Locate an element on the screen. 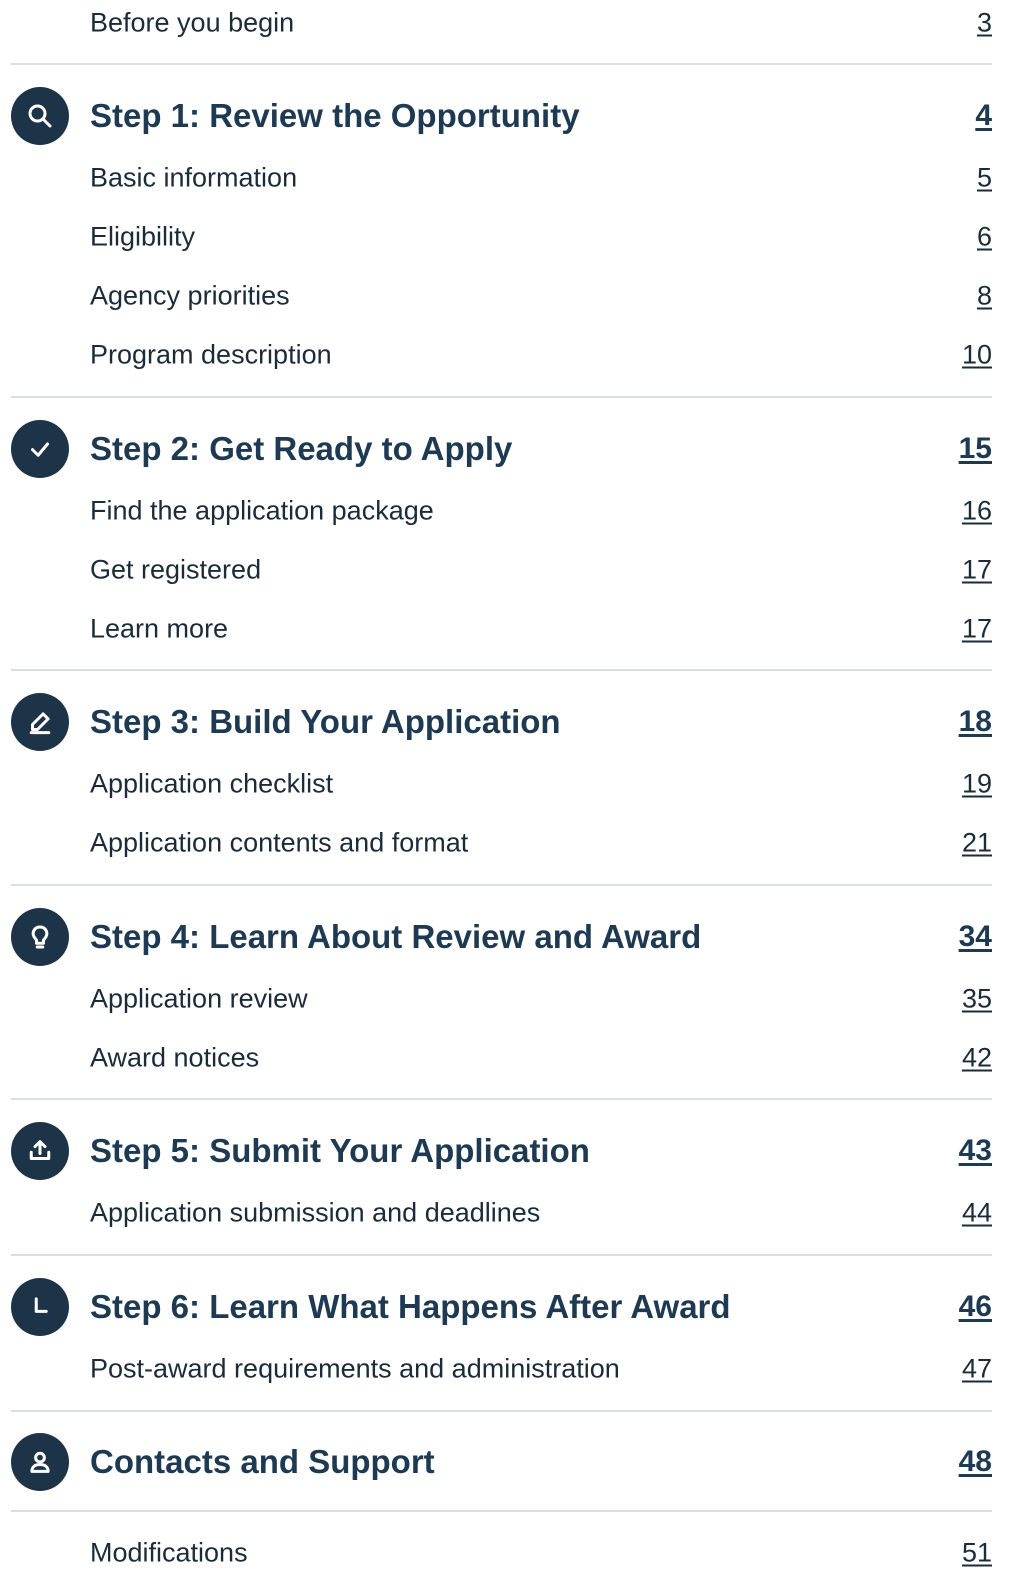  toc-entry-basic-information: Basic information 5 is located at coordinates (507, 178).